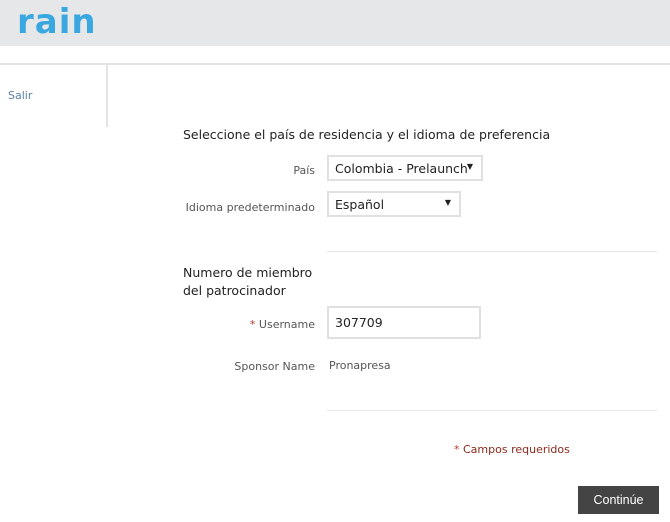 Image resolution: width=670 pixels, height=522 pixels. Describe the element at coordinates (359, 322) in the screenshot. I see `username-value: 307709` at that location.